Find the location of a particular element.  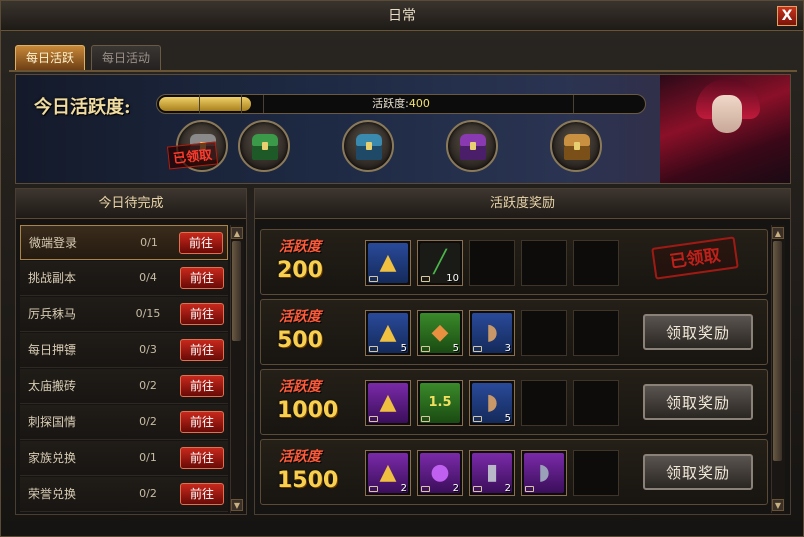

task-row: 刺探国情 0/2 前往 is located at coordinates (124, 422).